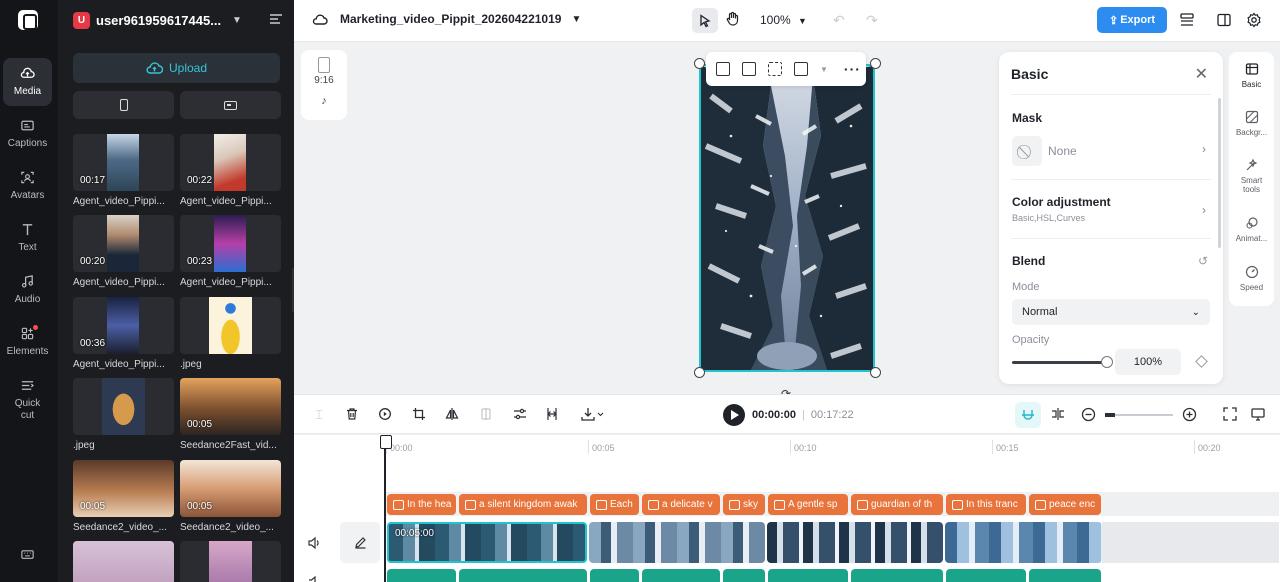  What do you see at coordinates (593, 415) in the screenshot?
I see `download-icon` at bounding box center [593, 415].